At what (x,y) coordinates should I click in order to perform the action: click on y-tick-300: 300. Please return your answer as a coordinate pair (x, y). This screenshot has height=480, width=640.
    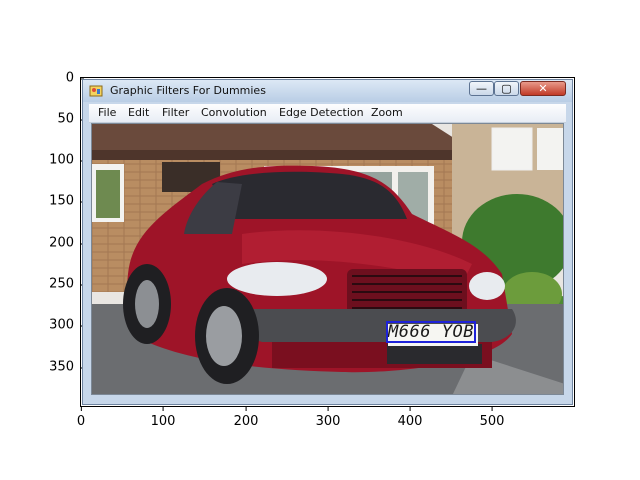
    Looking at the image, I should click on (66, 325).